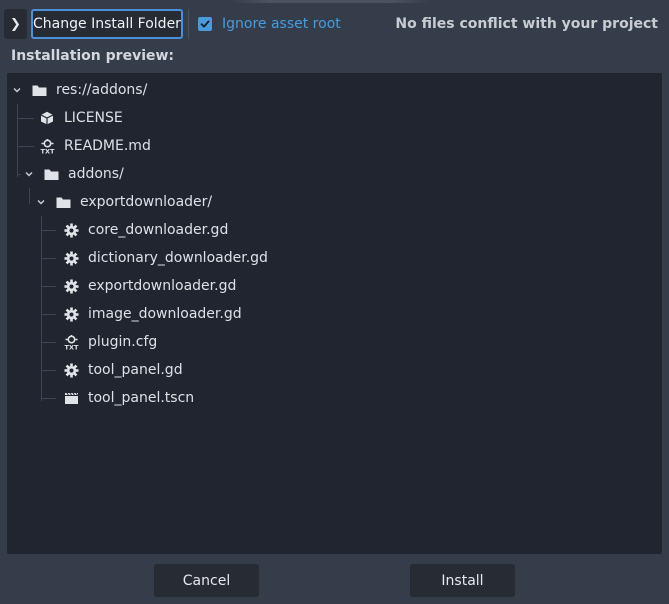  Describe the element at coordinates (146, 202) in the screenshot. I see `tree-item-label: exportdownloader/` at that location.